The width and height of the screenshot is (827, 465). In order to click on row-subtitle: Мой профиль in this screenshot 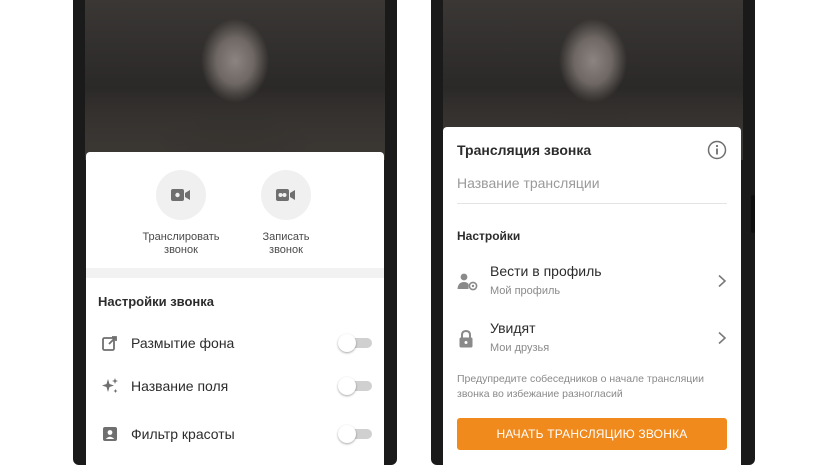, I will do `click(525, 291)`.